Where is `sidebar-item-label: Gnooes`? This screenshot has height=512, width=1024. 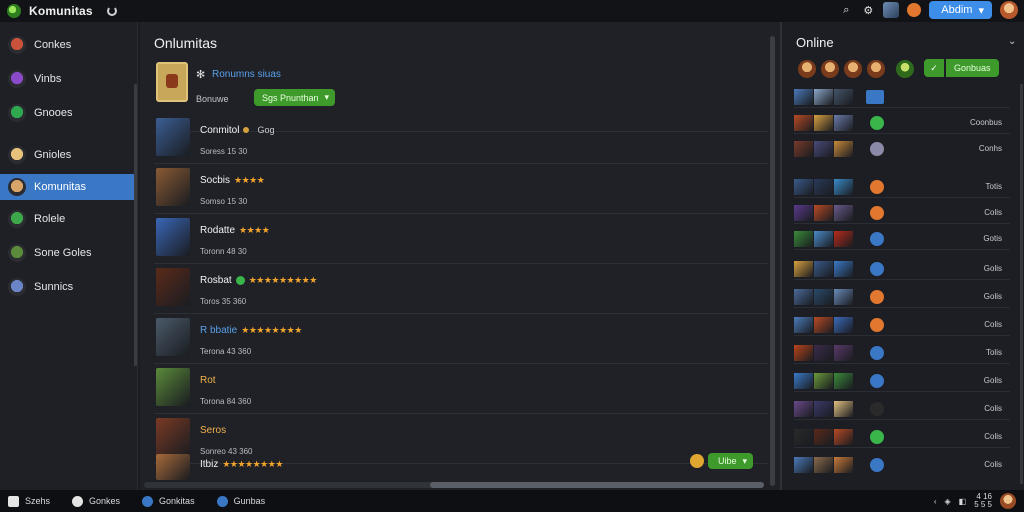 sidebar-item-label: Gnooes is located at coordinates (53, 113).